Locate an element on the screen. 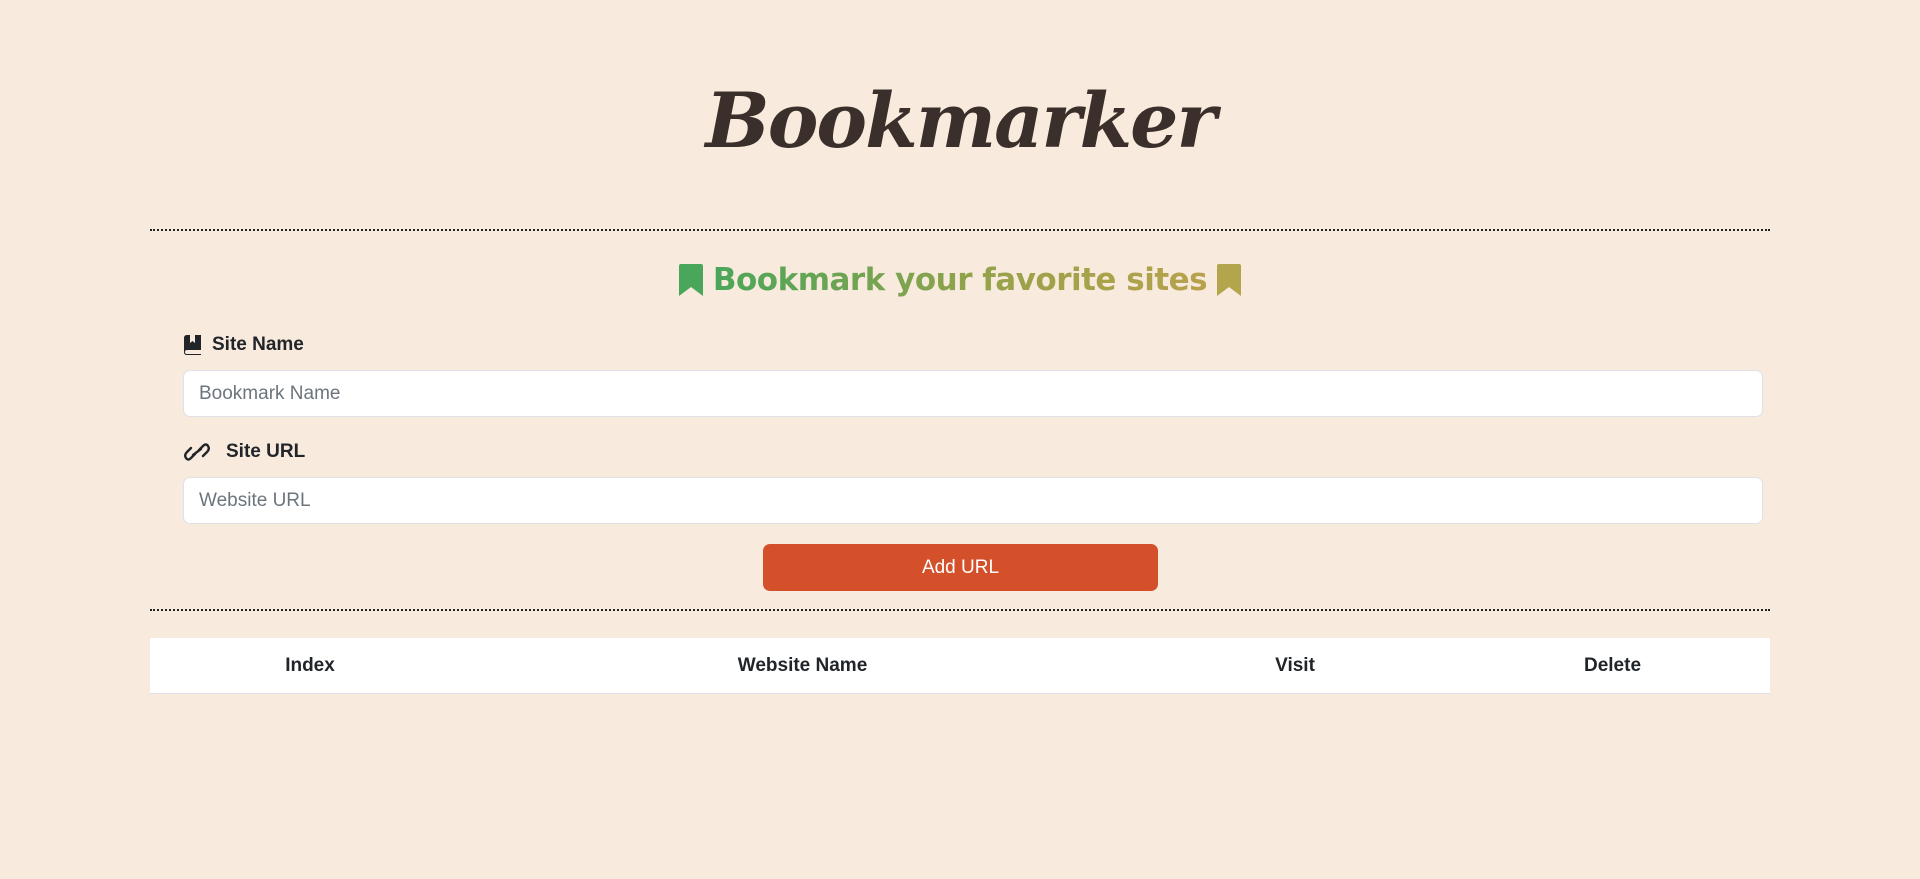 The height and width of the screenshot is (879, 1920). site-name-label: Site Name is located at coordinates (244, 345).